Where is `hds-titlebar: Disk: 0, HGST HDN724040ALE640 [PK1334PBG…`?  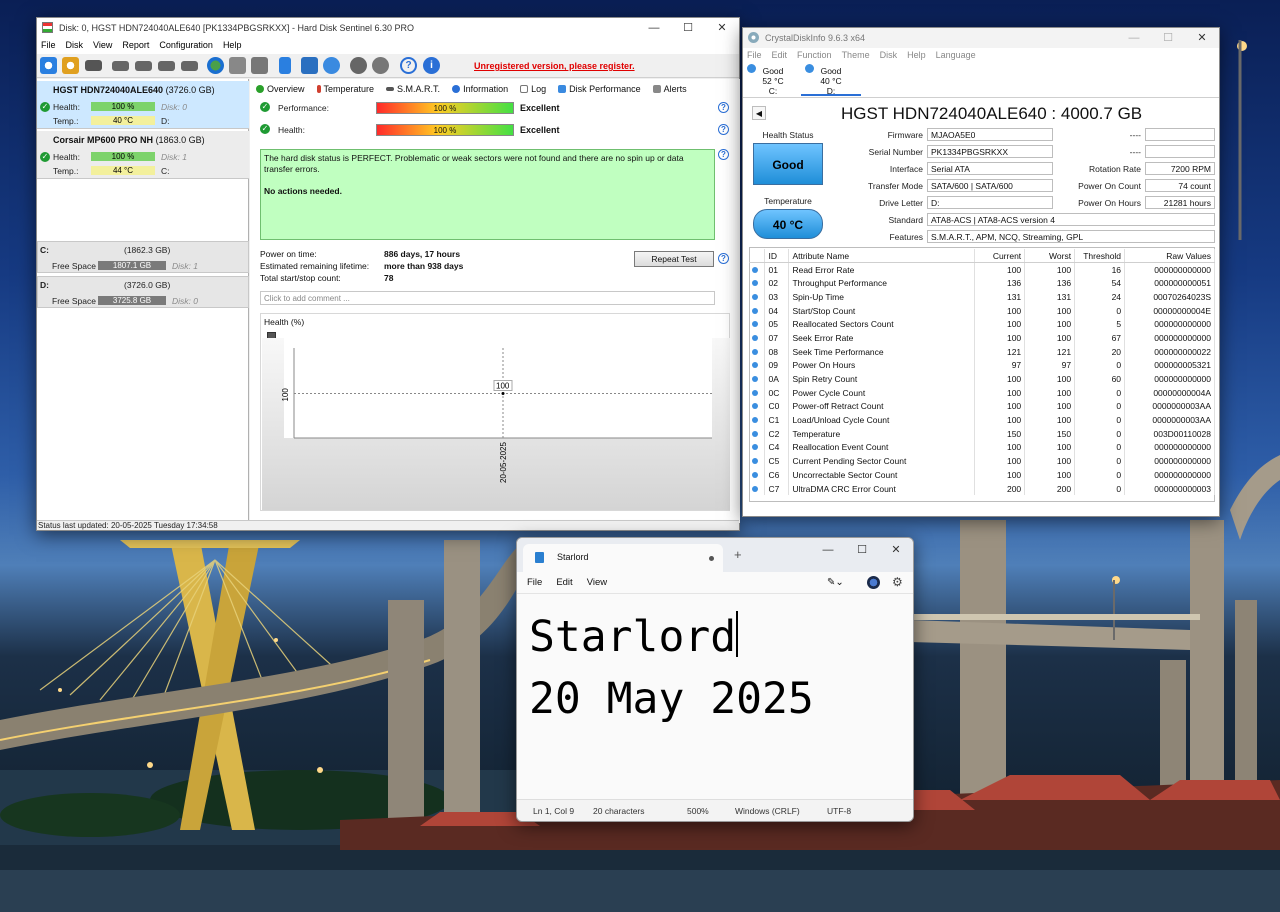
hds-titlebar: Disk: 0, HGST HDN724040ALE640 [PK1334PBG… is located at coordinates (388, 28).